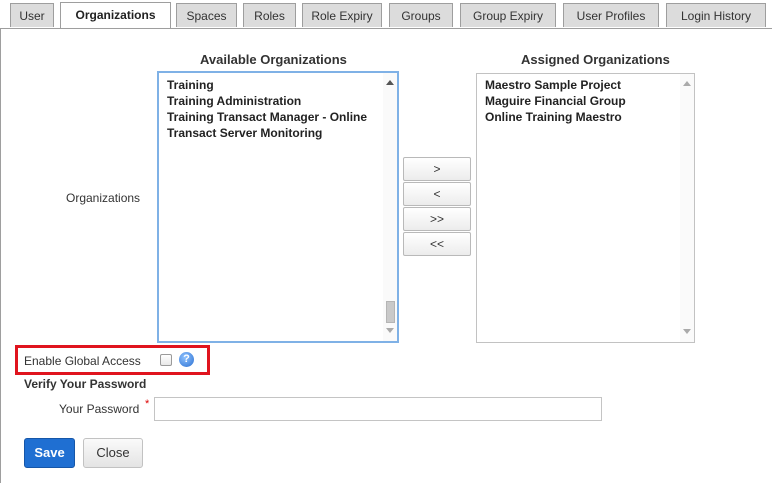 Image resolution: width=772 pixels, height=483 pixels. Describe the element at coordinates (437, 219) in the screenshot. I see `add-all-button: >>` at that location.